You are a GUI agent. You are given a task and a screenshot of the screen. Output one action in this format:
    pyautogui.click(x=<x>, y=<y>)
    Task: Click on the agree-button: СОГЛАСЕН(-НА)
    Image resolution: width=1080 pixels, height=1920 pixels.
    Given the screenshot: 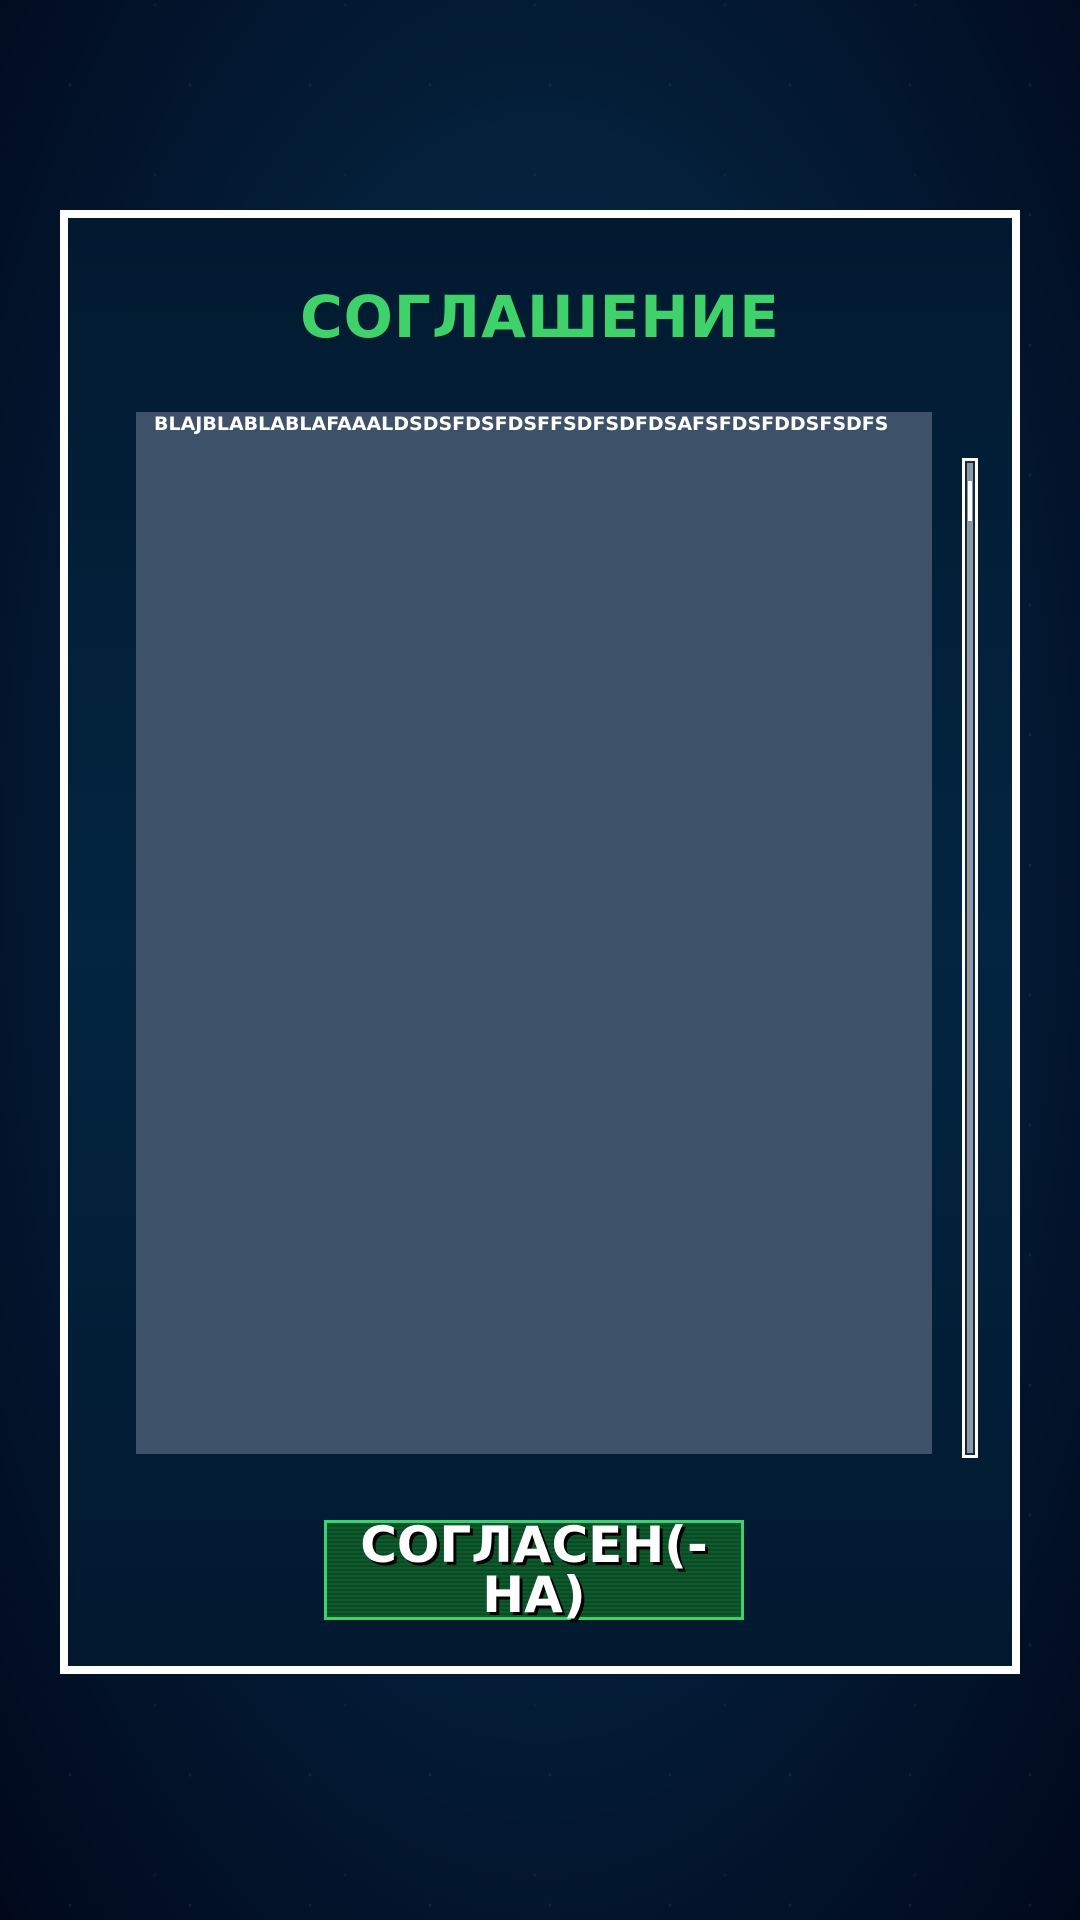 What is the action you would take?
    pyautogui.click(x=534, y=1570)
    